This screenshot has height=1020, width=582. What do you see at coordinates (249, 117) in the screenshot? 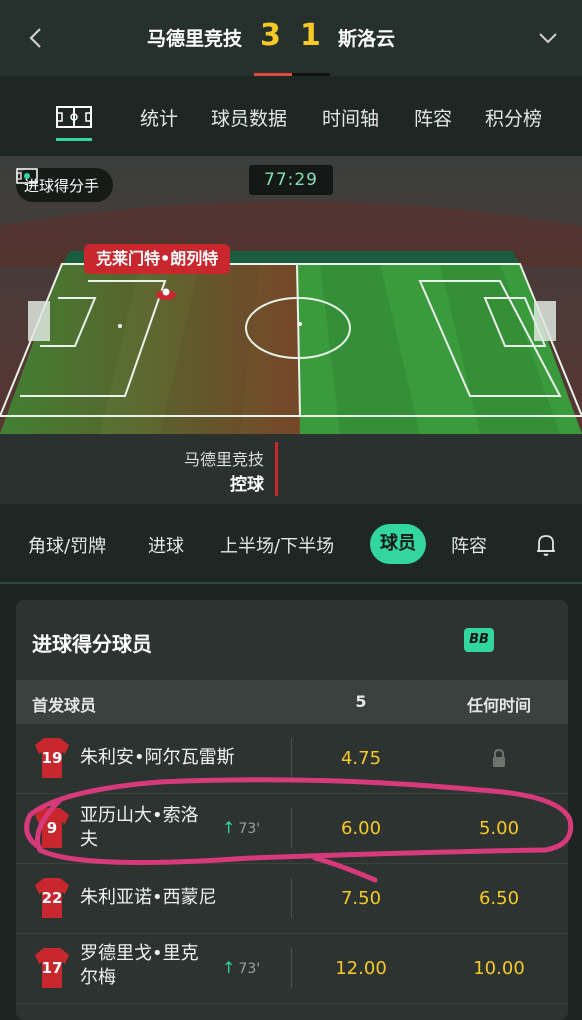
I see `tab-player-data: 球员数据` at bounding box center [249, 117].